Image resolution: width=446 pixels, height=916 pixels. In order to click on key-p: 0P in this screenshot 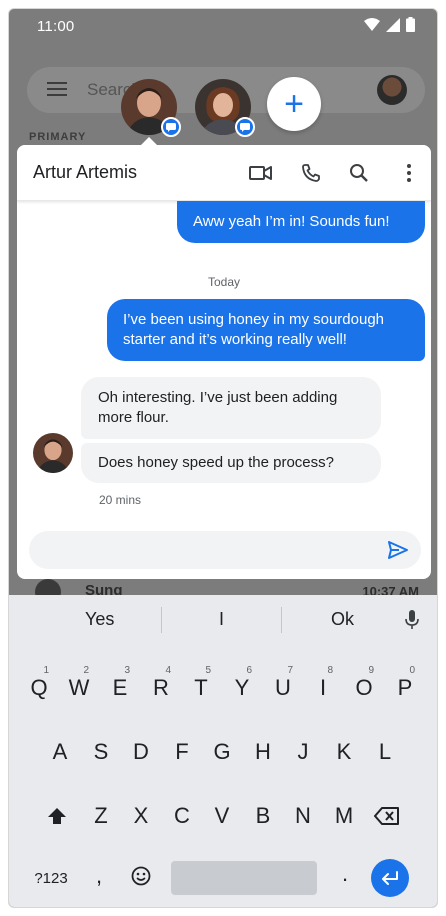, I will do `click(405, 688)`.